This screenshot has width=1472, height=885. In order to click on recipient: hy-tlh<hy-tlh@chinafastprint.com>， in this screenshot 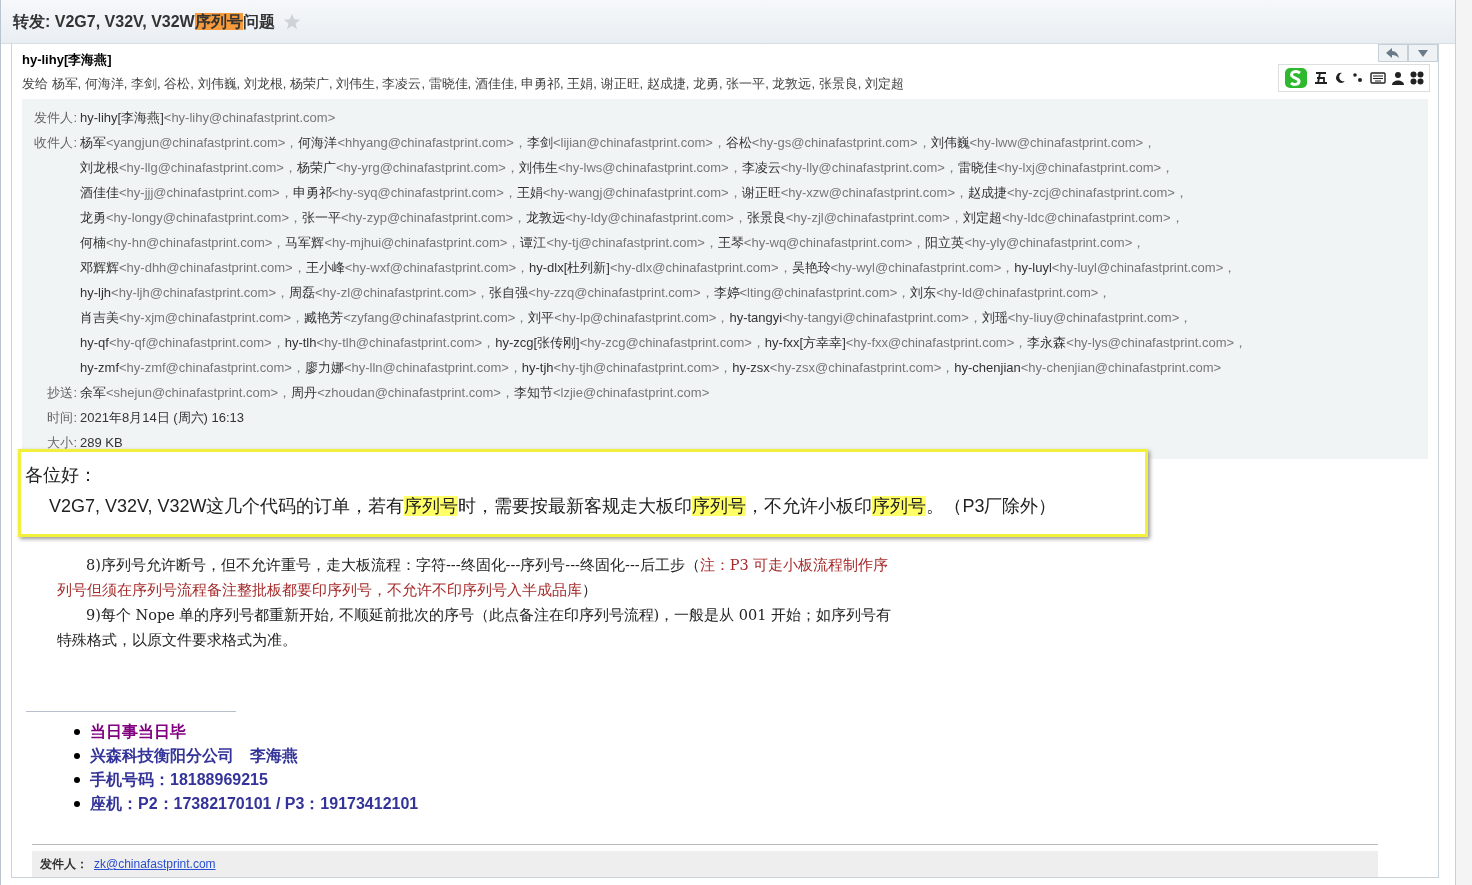, I will do `click(390, 342)`.